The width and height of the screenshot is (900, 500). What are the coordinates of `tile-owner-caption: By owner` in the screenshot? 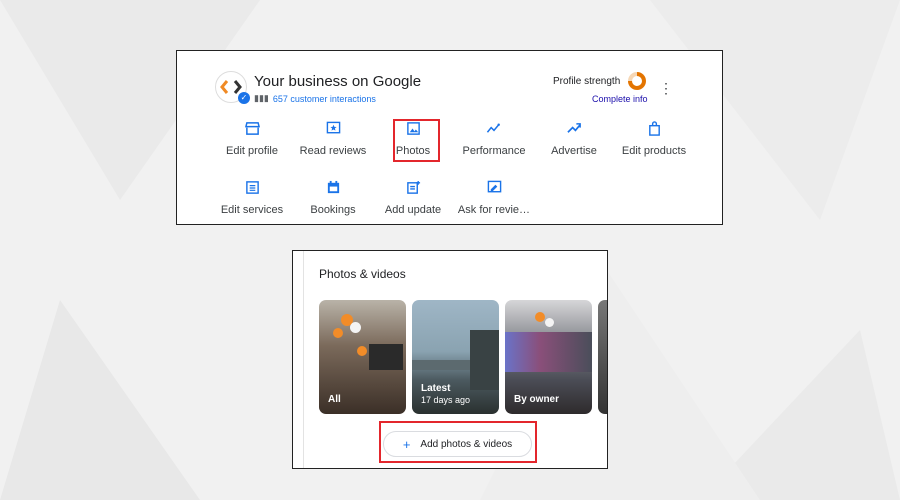 It's located at (537, 399).